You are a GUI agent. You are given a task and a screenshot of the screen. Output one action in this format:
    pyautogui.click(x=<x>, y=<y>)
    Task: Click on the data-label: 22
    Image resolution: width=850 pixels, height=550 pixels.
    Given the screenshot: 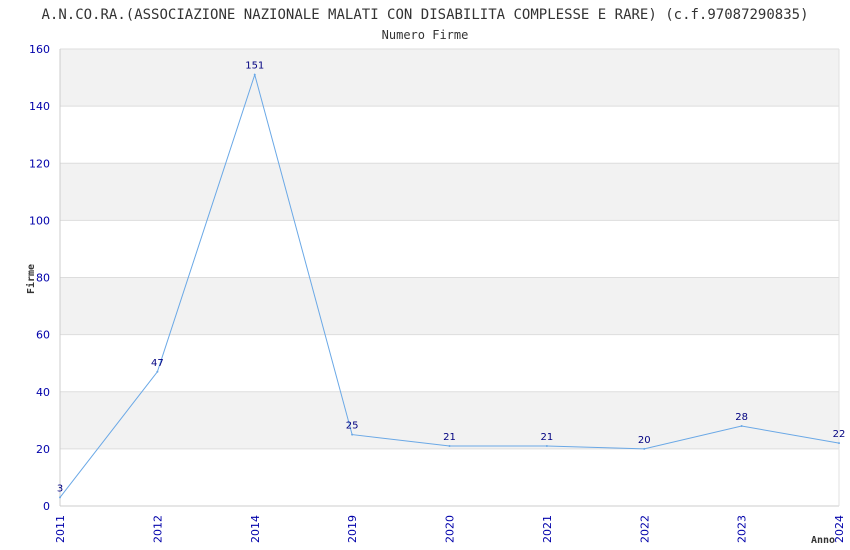 What is the action you would take?
    pyautogui.click(x=839, y=434)
    